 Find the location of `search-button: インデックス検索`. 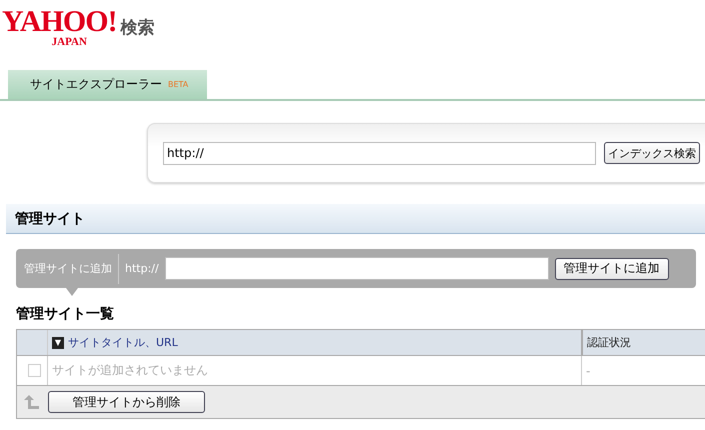

search-button: インデックス検索 is located at coordinates (652, 153).